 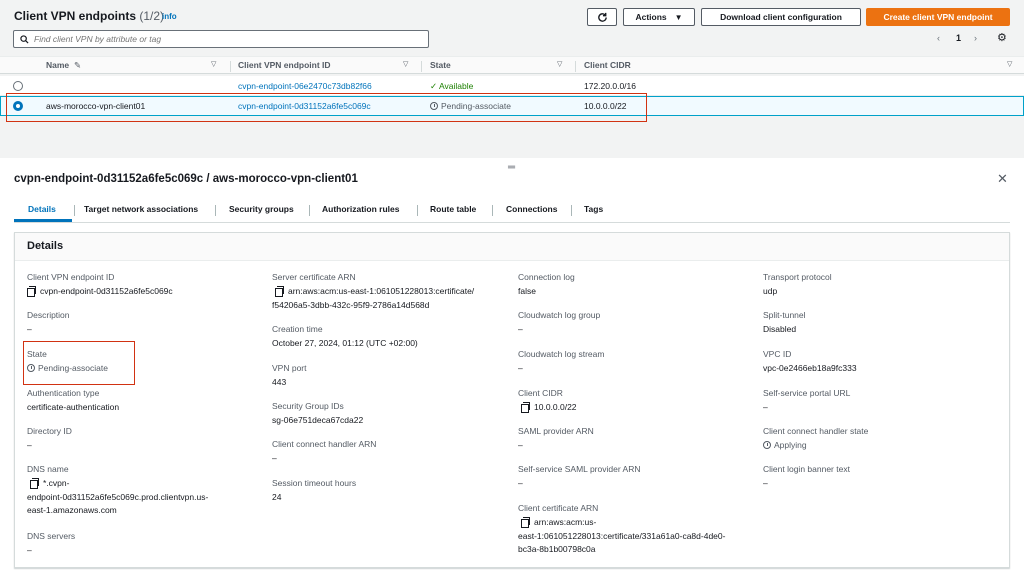 What do you see at coordinates (63, 393) in the screenshot?
I see `auth-type-label: Authentication type` at bounding box center [63, 393].